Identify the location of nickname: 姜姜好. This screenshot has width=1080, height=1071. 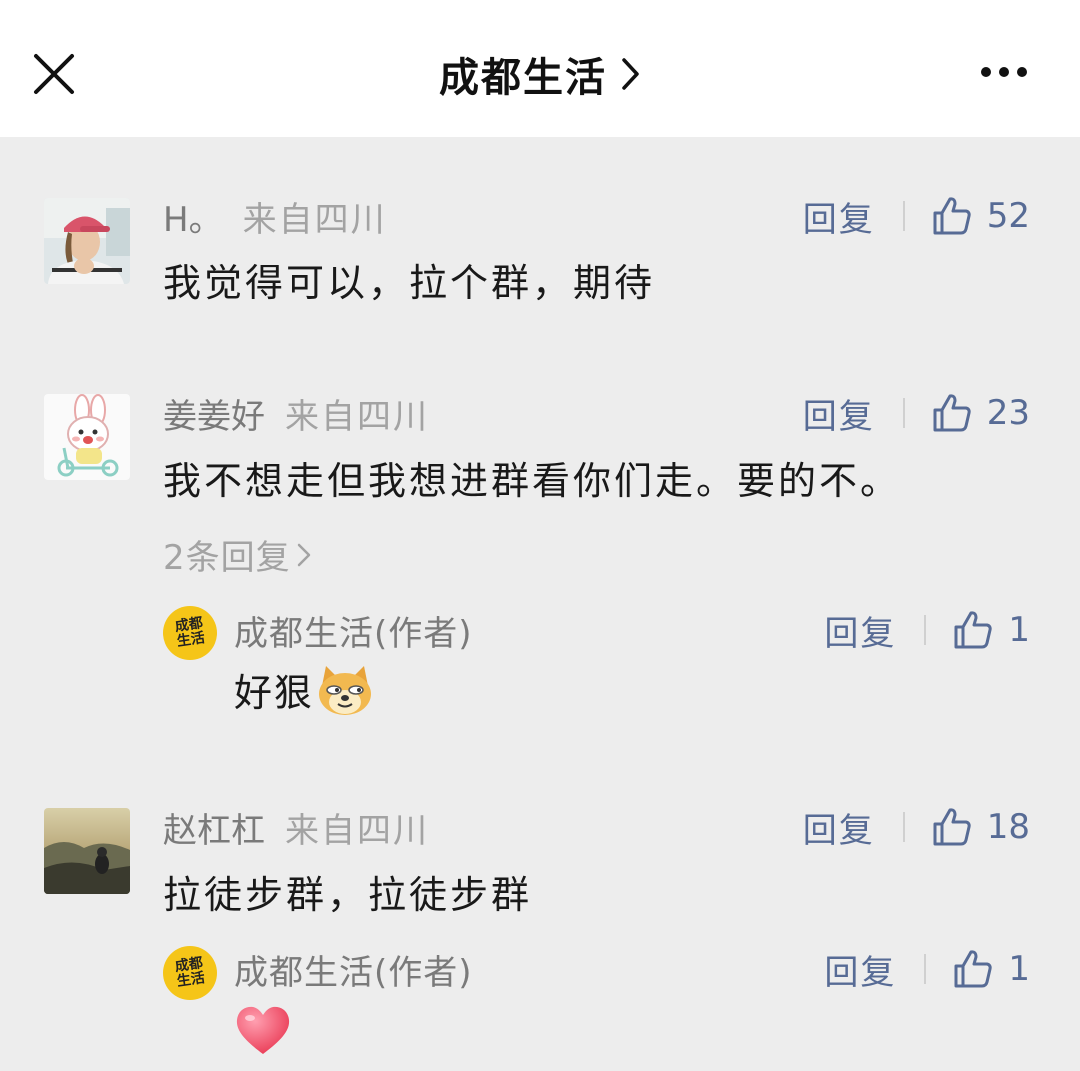
(214, 413).